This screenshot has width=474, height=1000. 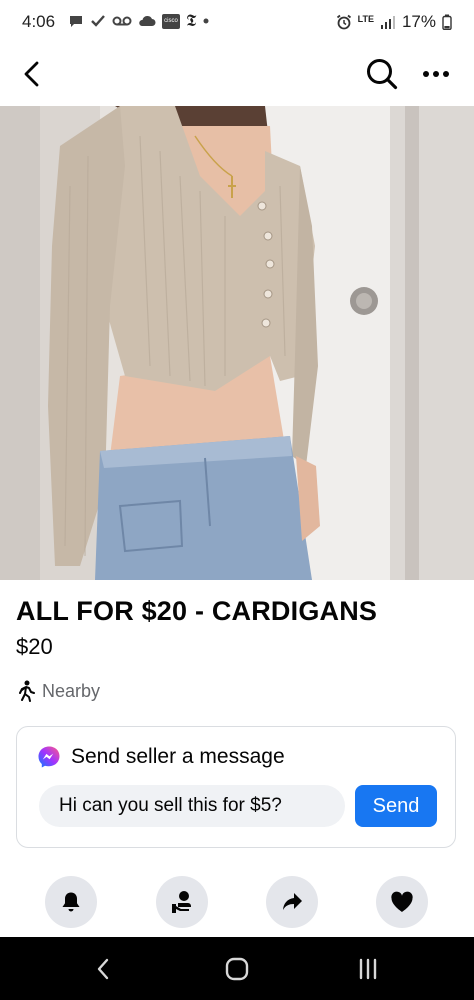 What do you see at coordinates (418, 21) in the screenshot?
I see `battery-percent: 17%` at bounding box center [418, 21].